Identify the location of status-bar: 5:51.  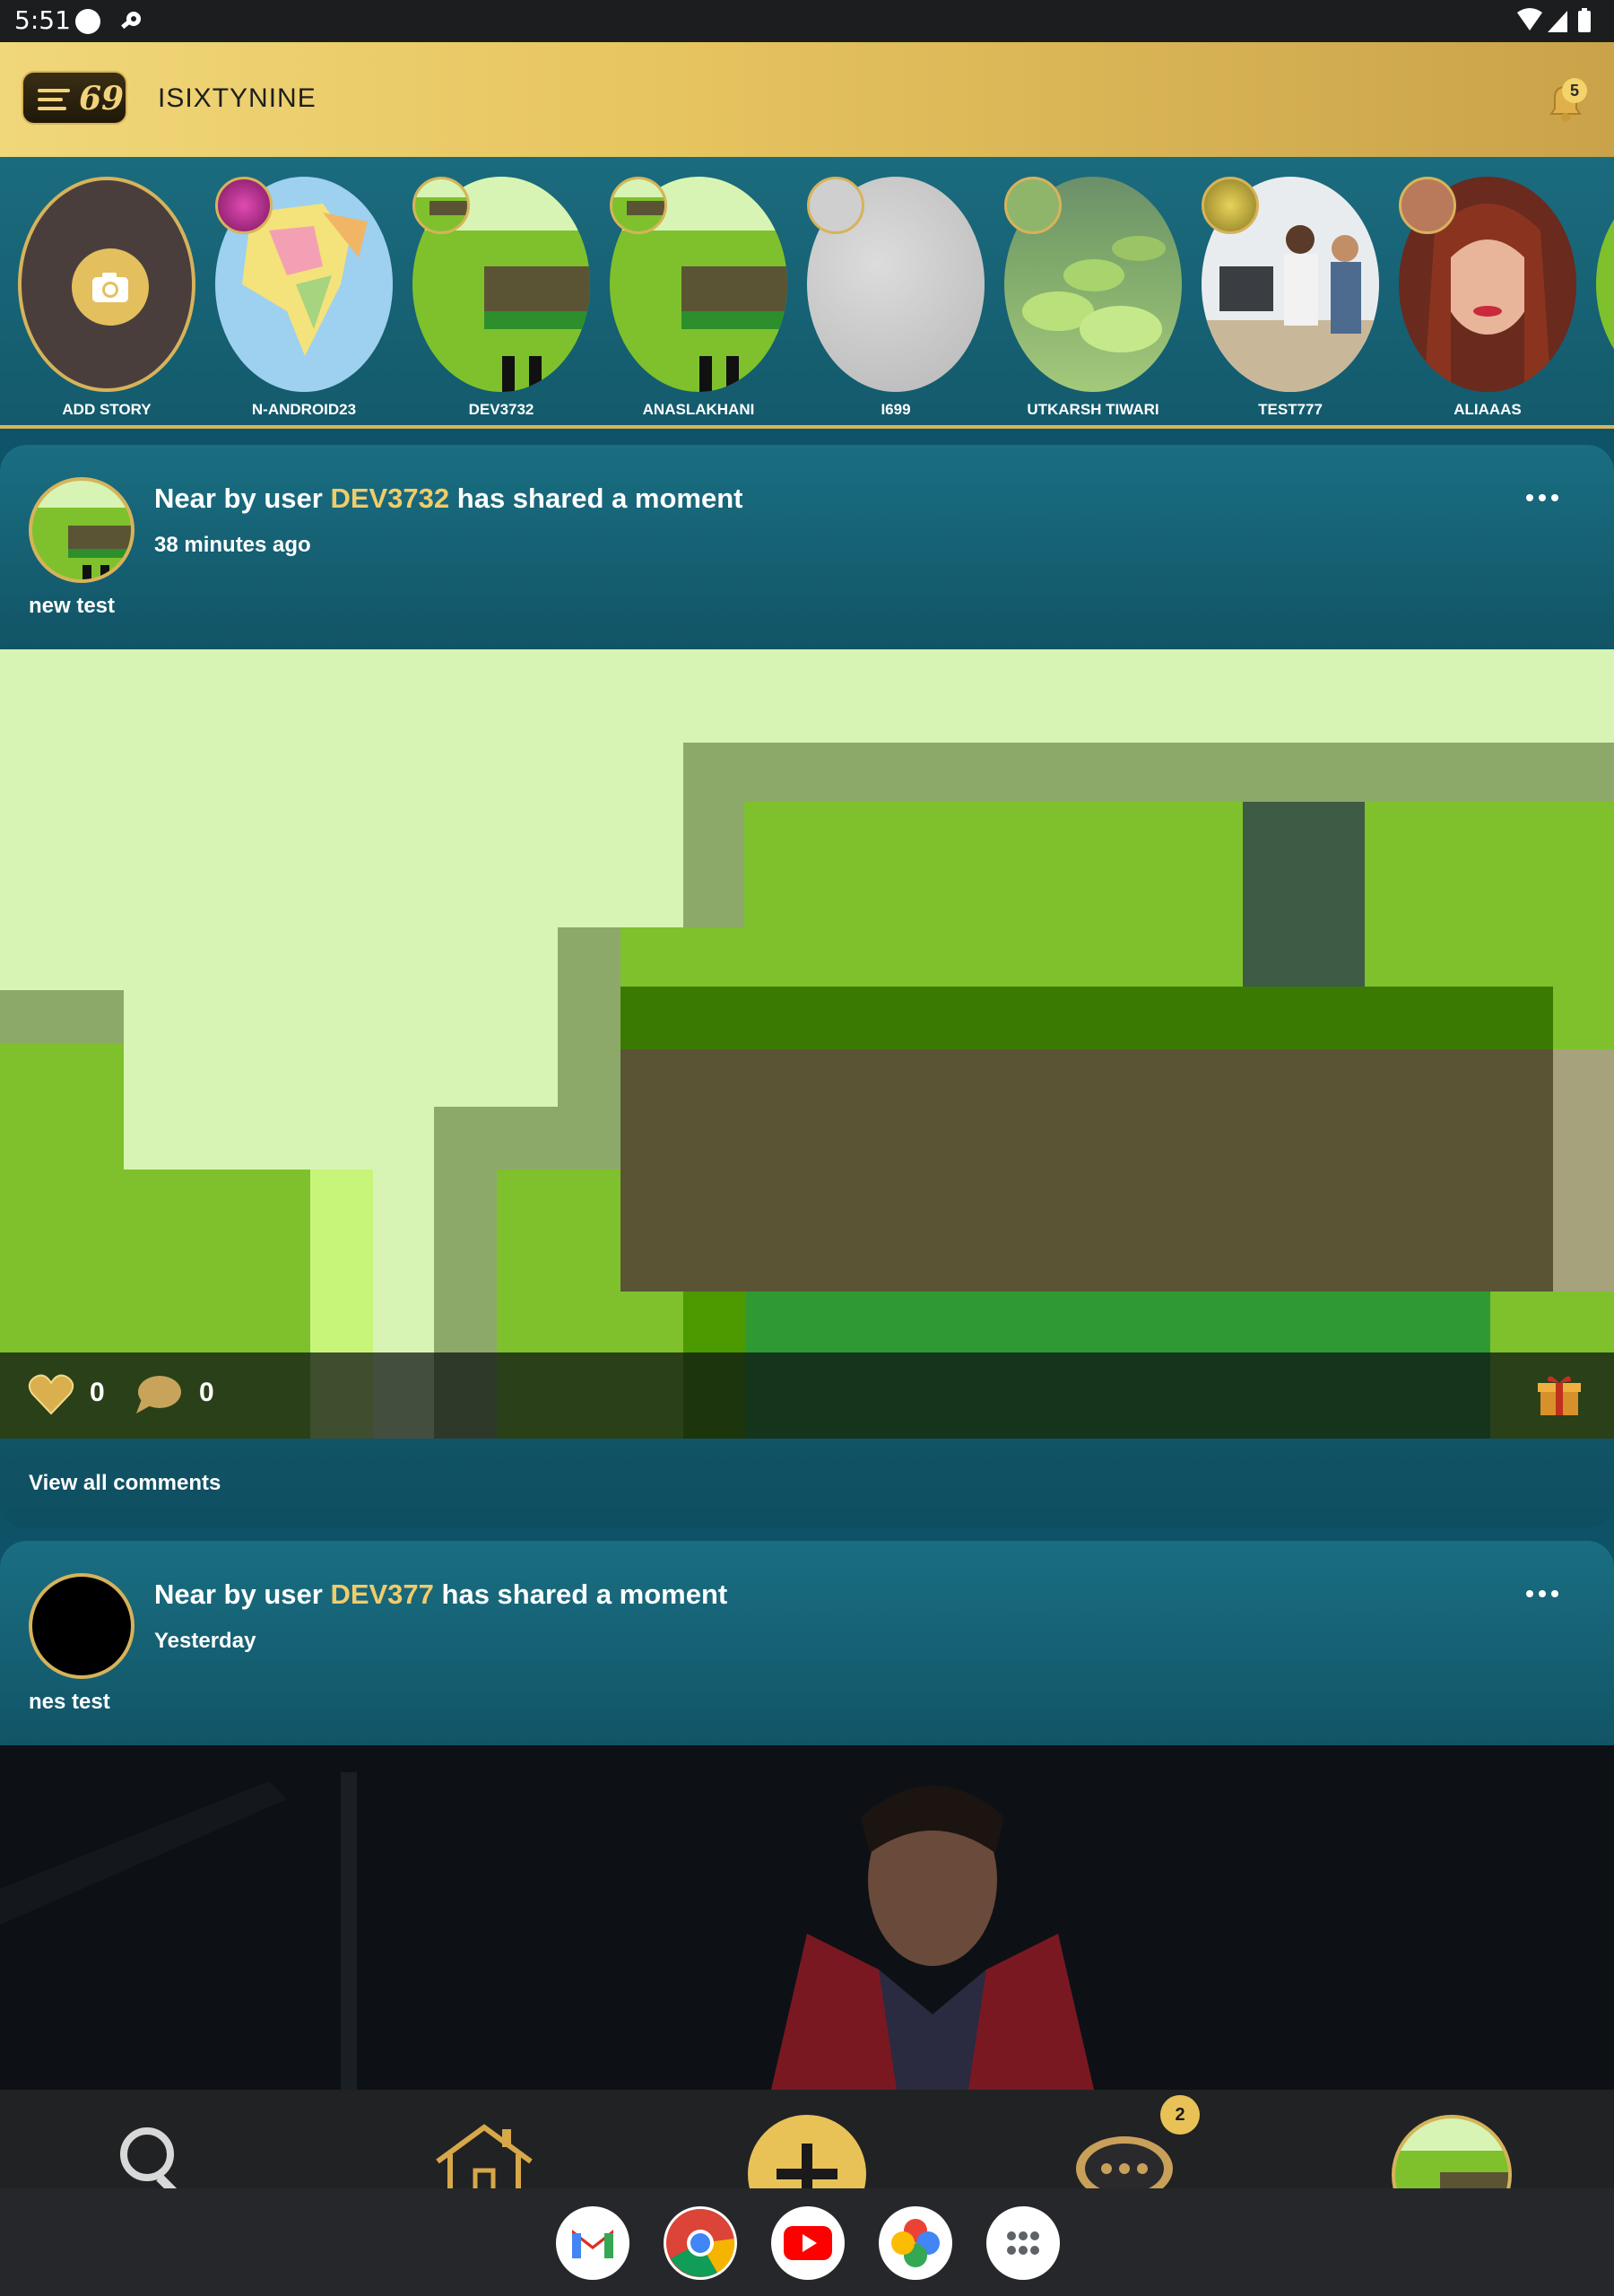
(807, 21).